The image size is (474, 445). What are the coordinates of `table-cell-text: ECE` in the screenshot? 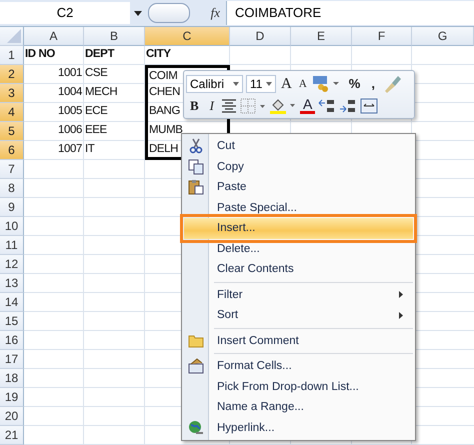 It's located at (96, 111).